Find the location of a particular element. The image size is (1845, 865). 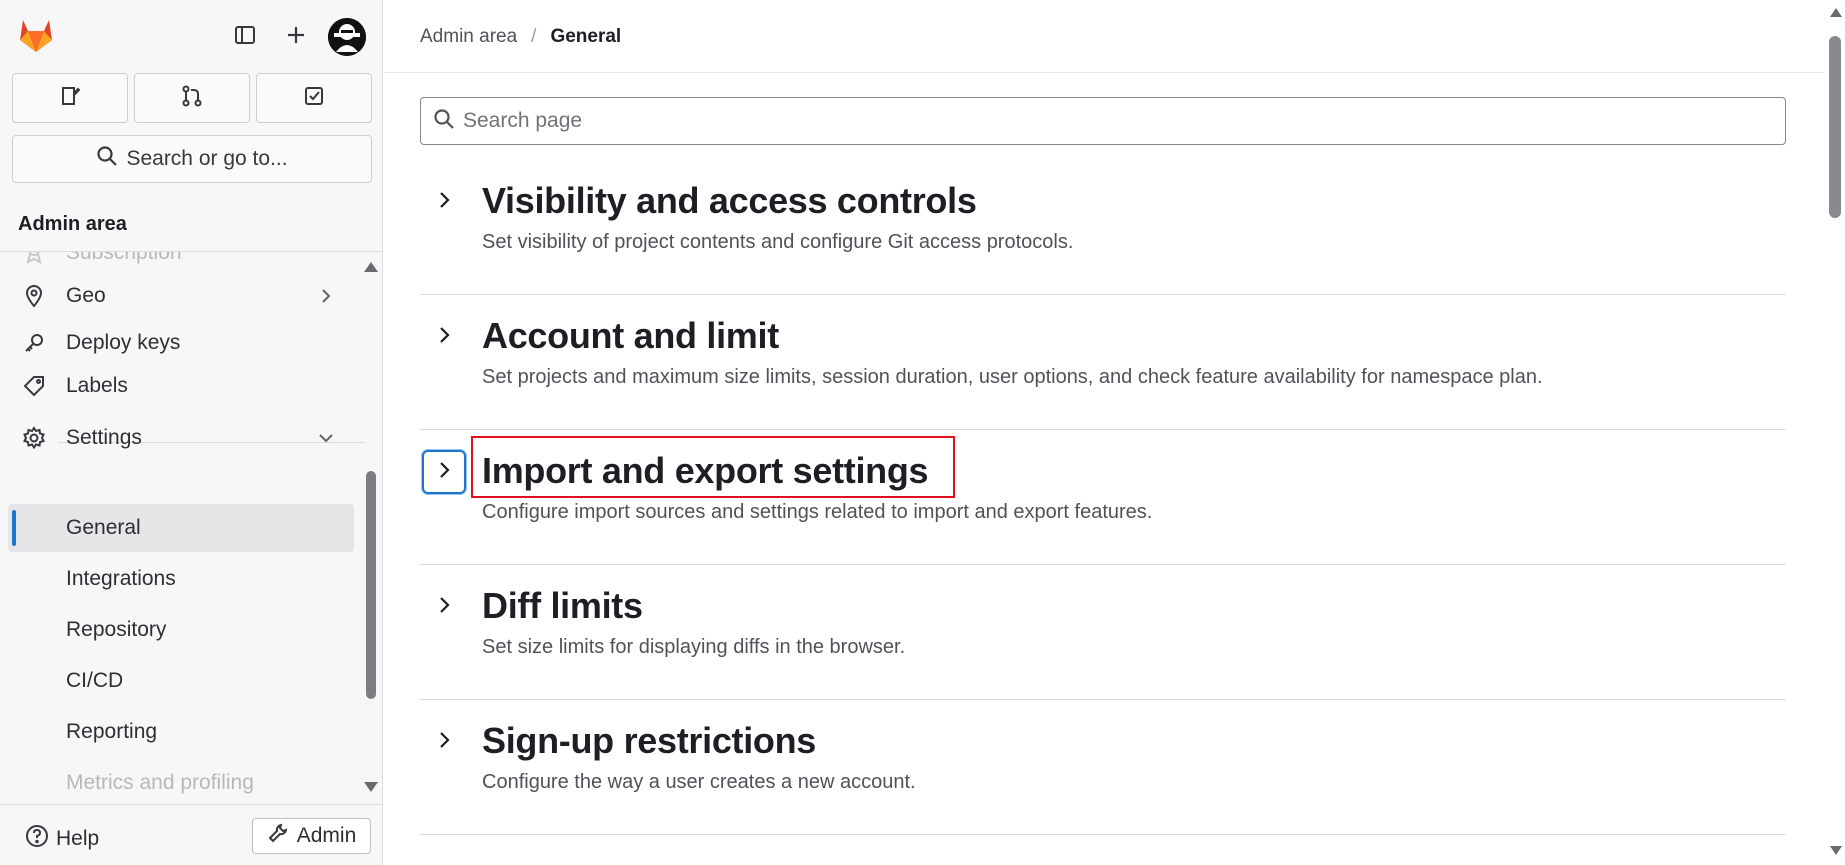

issues-icon is located at coordinates (70, 98).